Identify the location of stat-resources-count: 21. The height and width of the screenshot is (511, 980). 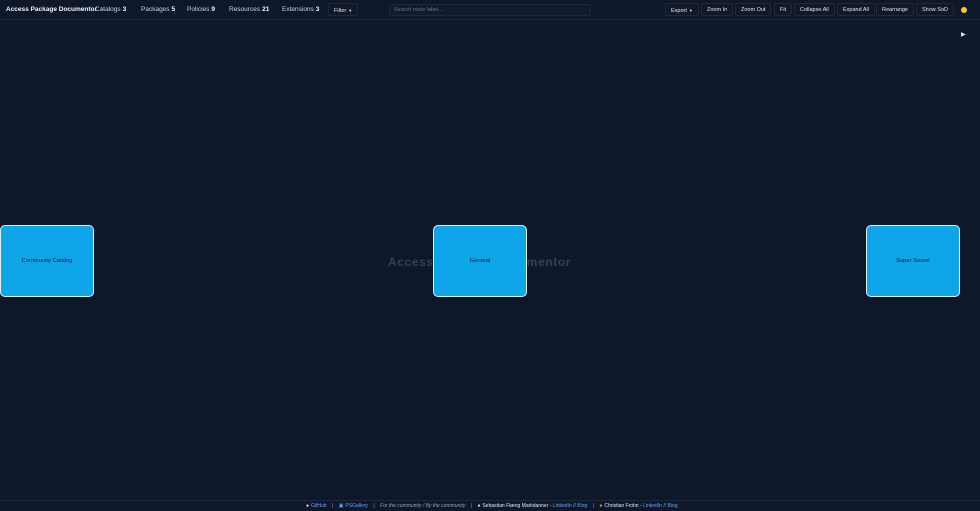
(266, 9).